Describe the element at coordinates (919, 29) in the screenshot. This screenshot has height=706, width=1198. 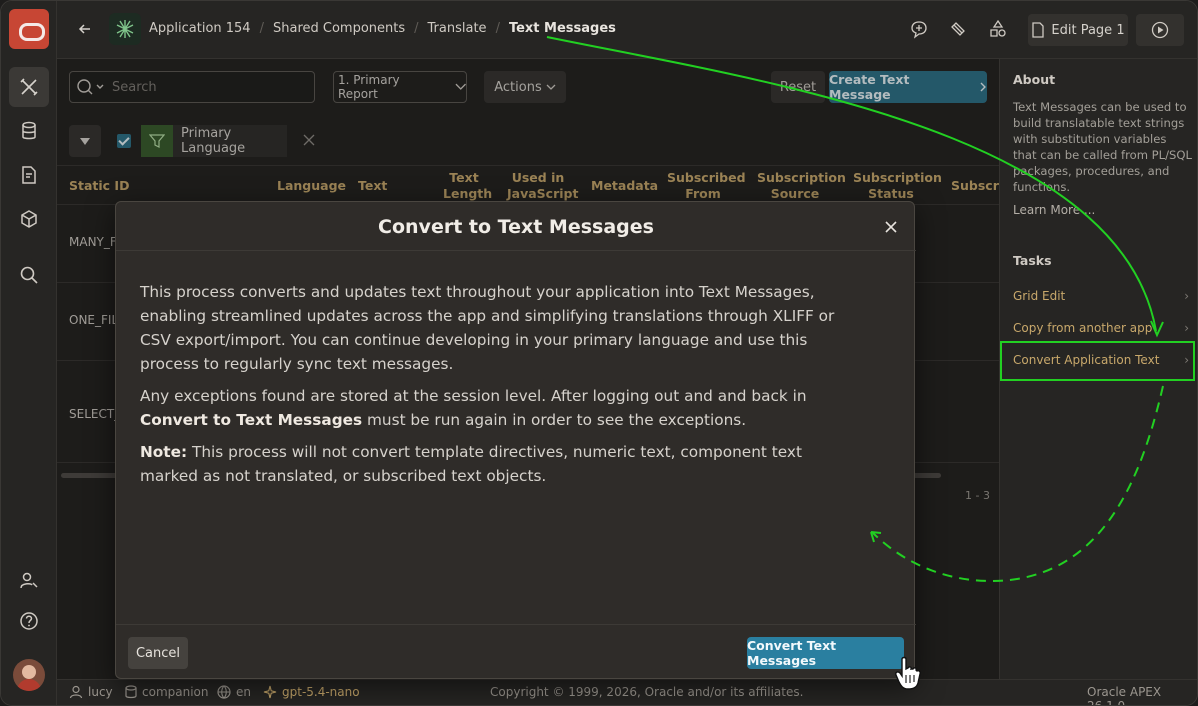
I see `feedback-icon` at that location.